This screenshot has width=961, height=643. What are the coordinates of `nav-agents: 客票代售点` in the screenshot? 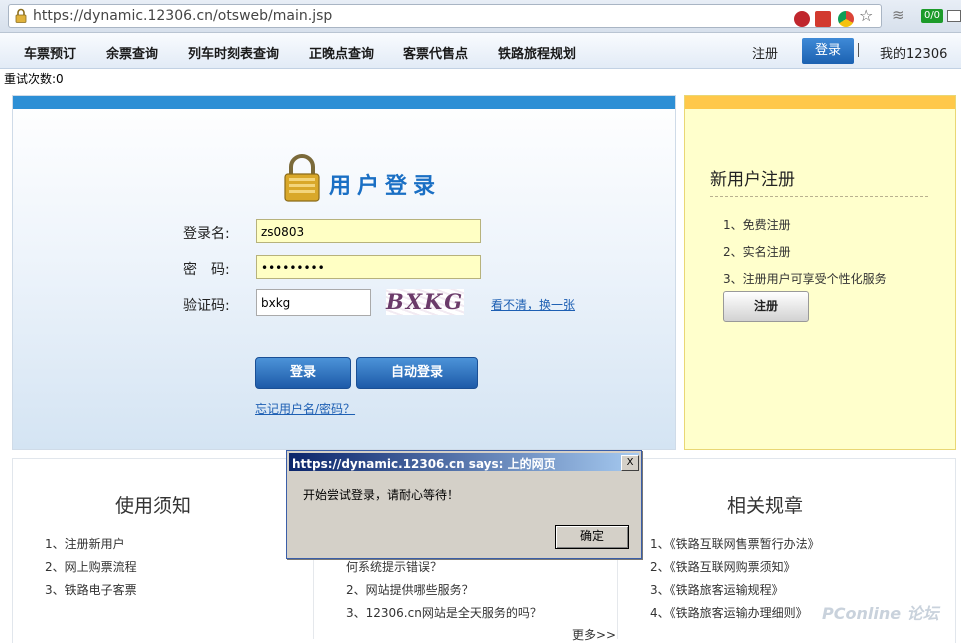 It's located at (435, 52).